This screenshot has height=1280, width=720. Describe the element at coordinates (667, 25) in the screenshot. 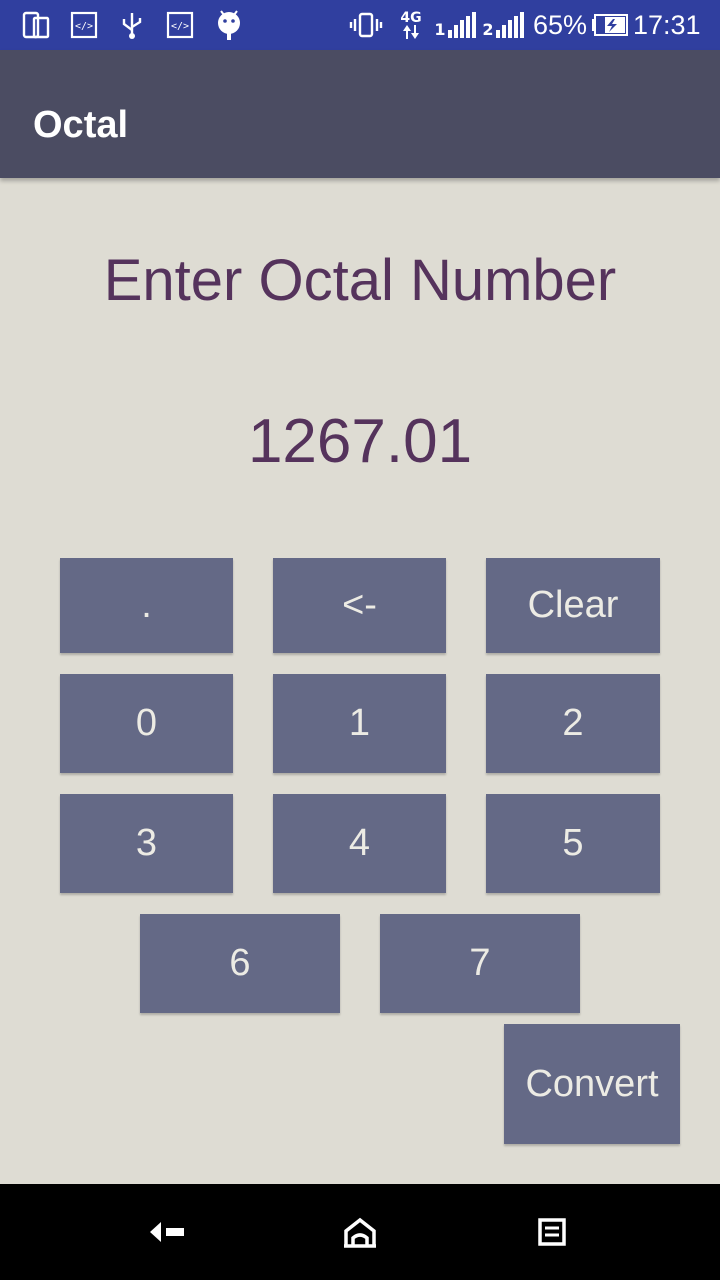

I see `clock: 17:31` at that location.